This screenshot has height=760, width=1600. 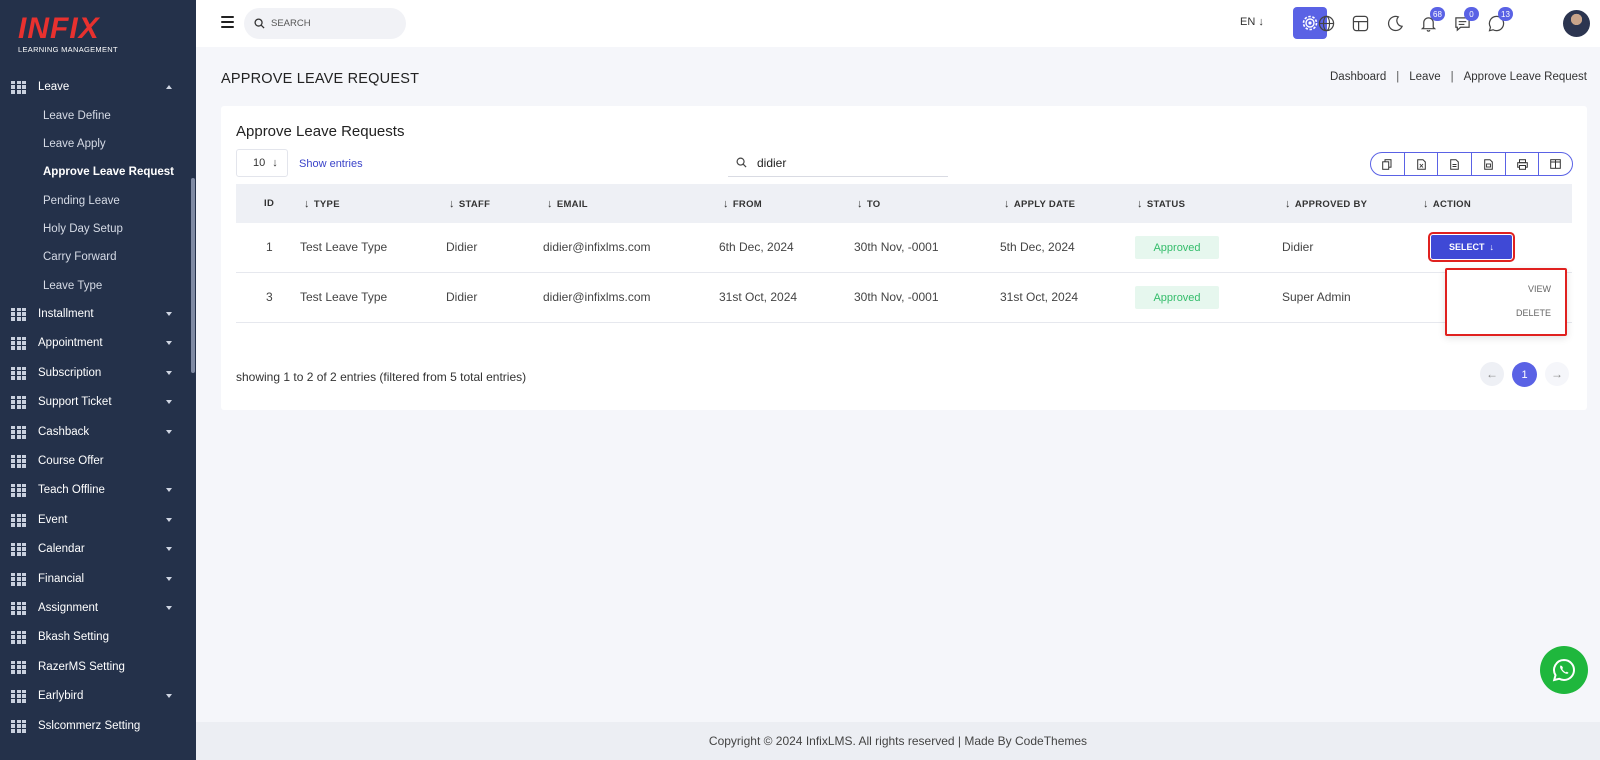 I want to click on sidebar-item-sslcommerz-setting: Sslcommerz Setting, so click(x=95, y=726).